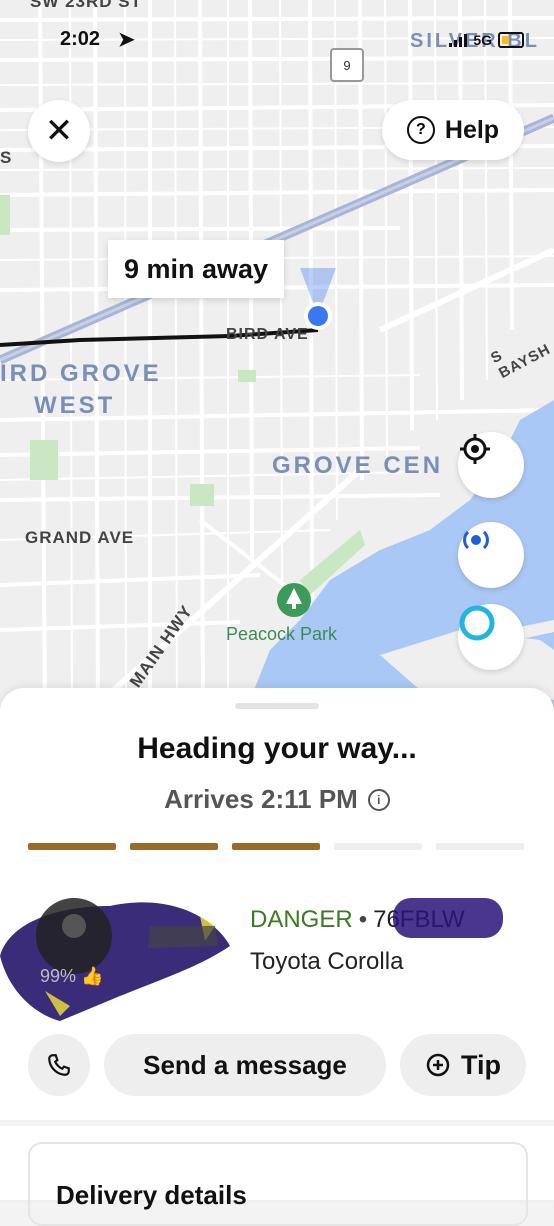  I want to click on tip-button: Tip, so click(463, 1065).